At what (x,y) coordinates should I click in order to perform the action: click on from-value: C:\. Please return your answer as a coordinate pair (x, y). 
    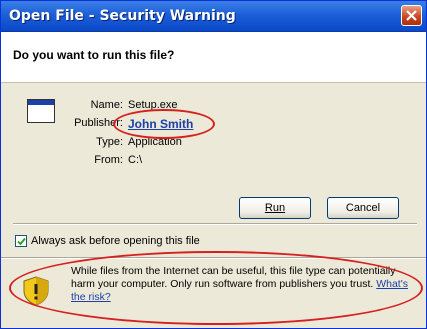
    Looking at the image, I should click on (135, 160).